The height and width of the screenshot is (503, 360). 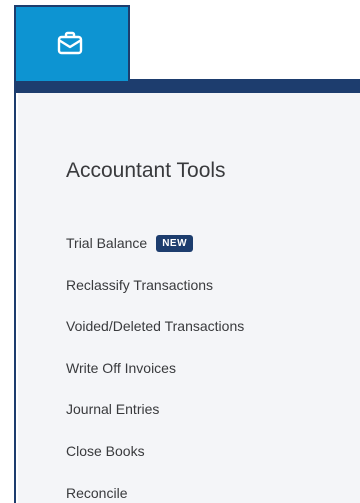 What do you see at coordinates (155, 379) in the screenshot?
I see `menu-item-write-off-invoices: Write Off Invoices` at bounding box center [155, 379].